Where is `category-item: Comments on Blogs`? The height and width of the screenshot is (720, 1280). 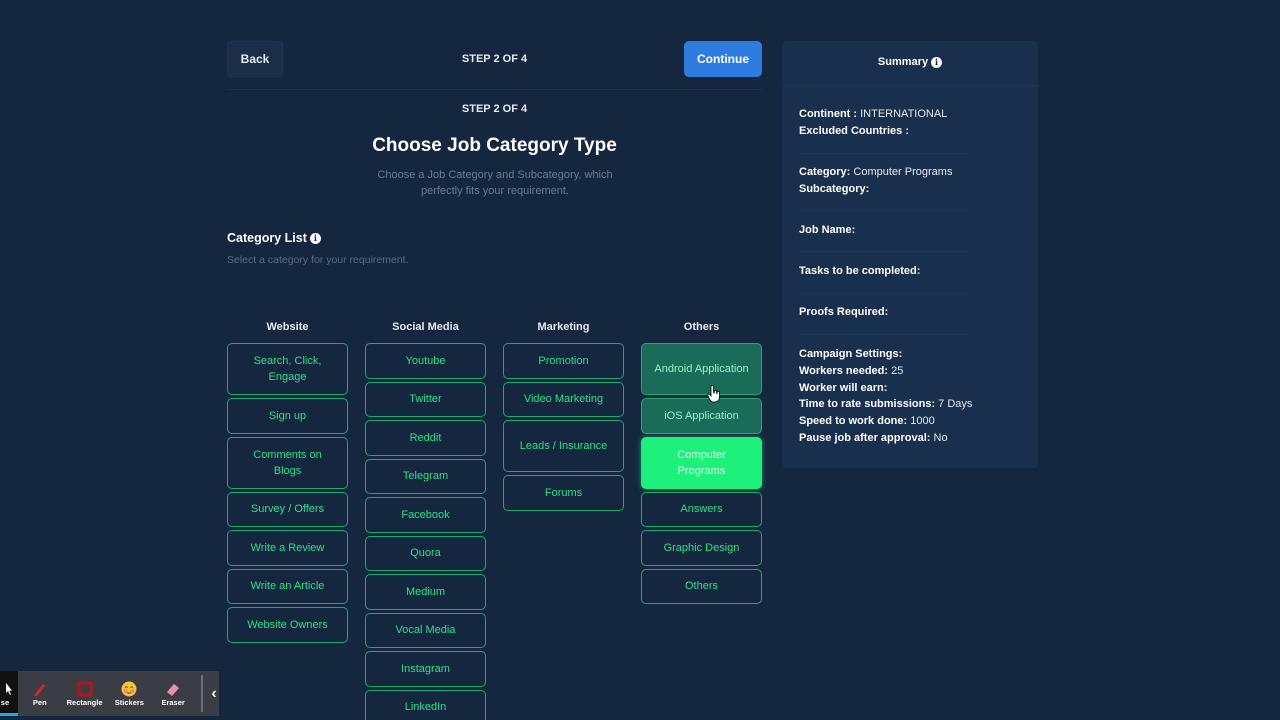 category-item: Comments on Blogs is located at coordinates (287, 462).